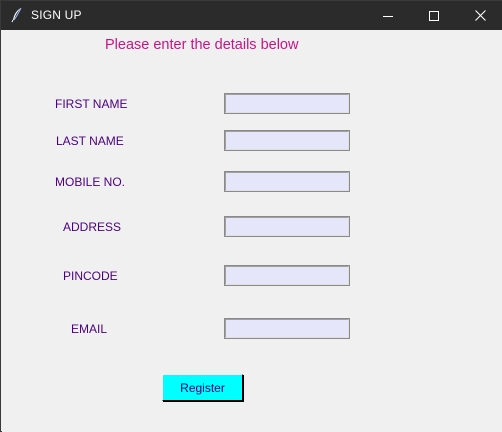  I want to click on mobile-no-label: MOBILE NO., so click(90, 182).